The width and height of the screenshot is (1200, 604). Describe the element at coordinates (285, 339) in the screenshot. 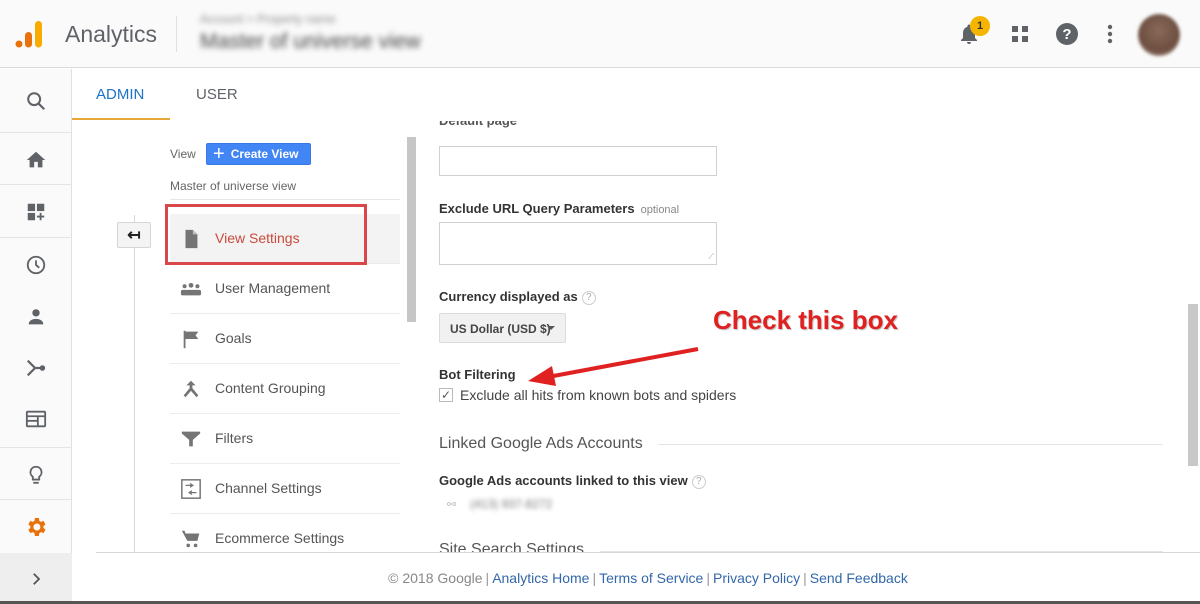

I see `menu-item-goals: Goals` at that location.